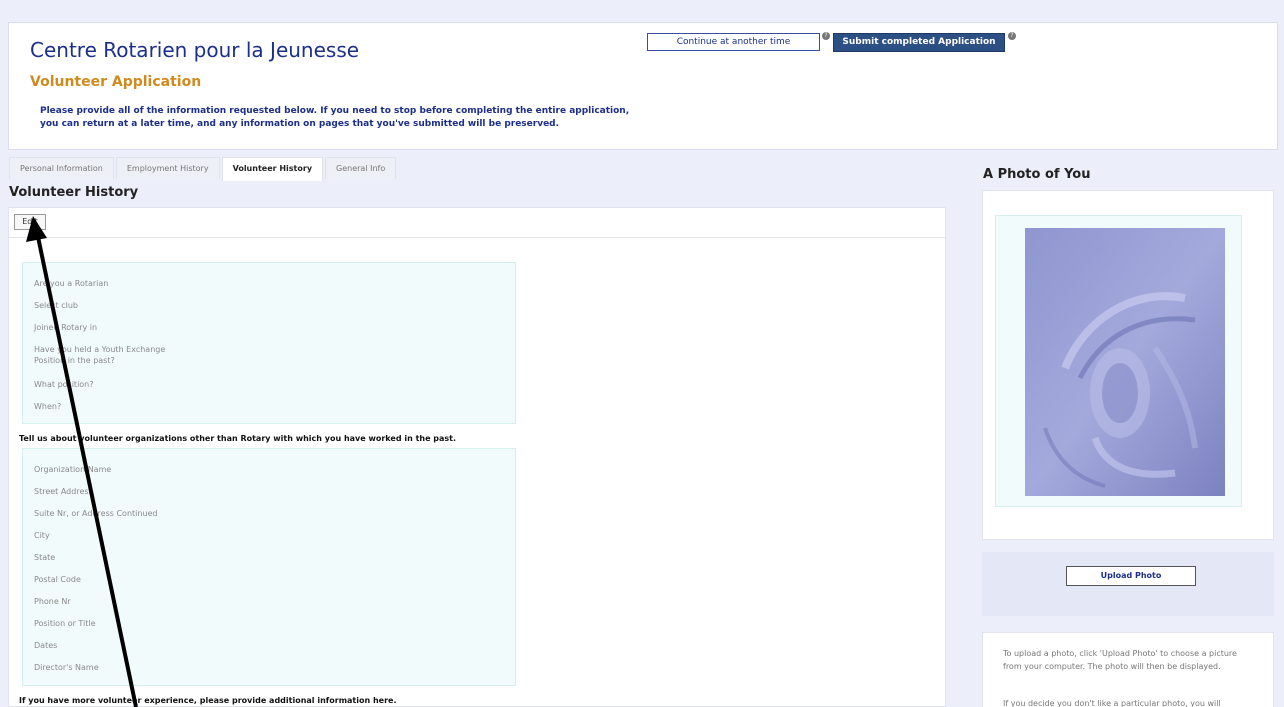 The image size is (1284, 707). What do you see at coordinates (361, 168) in the screenshot?
I see `tab-general-info: General Info` at bounding box center [361, 168].